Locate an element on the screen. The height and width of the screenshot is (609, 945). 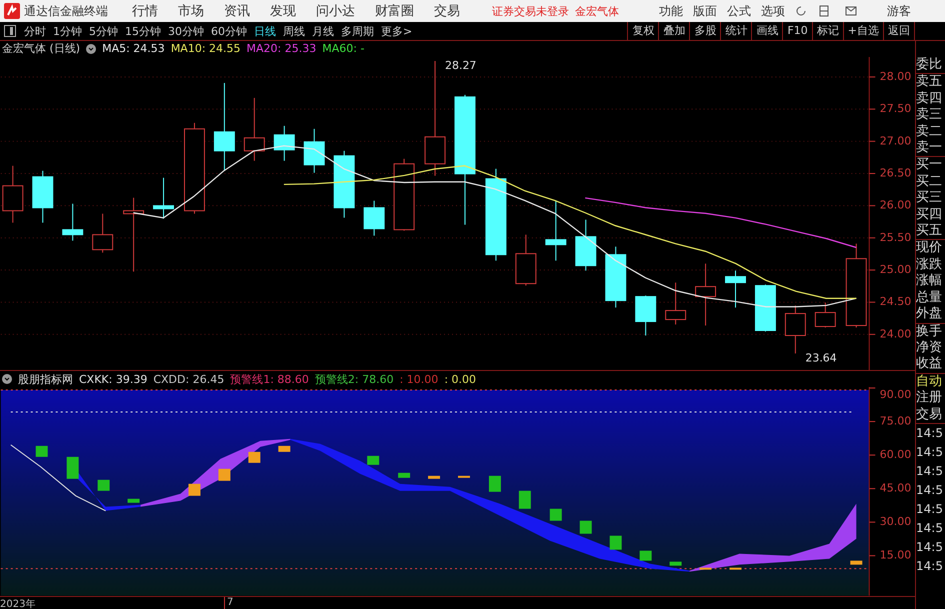
indicator-value: 预警线2: 78.60 is located at coordinates (354, 379).